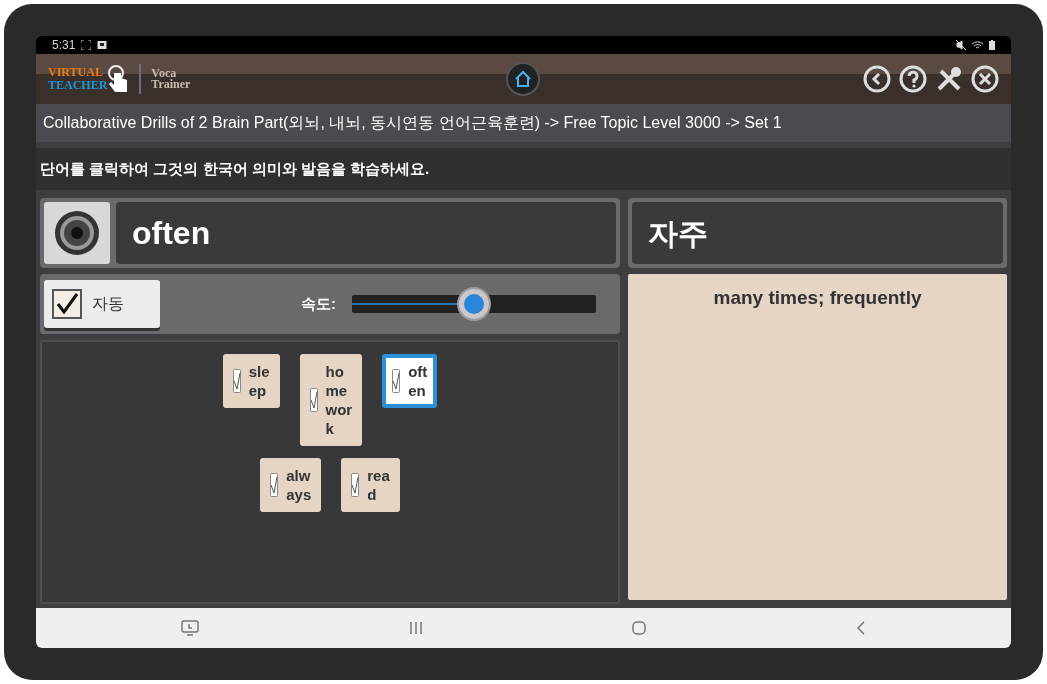 Image resolution: width=1047 pixels, height=684 pixels. What do you see at coordinates (415, 628) in the screenshot?
I see `recent-apps-icon` at bounding box center [415, 628].